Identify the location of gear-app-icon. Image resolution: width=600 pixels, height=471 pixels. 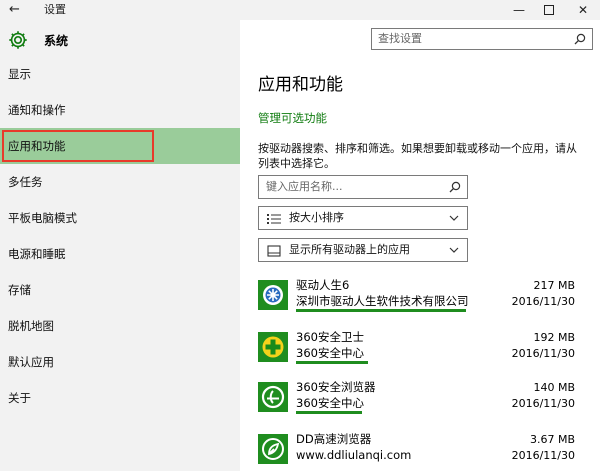
(273, 295).